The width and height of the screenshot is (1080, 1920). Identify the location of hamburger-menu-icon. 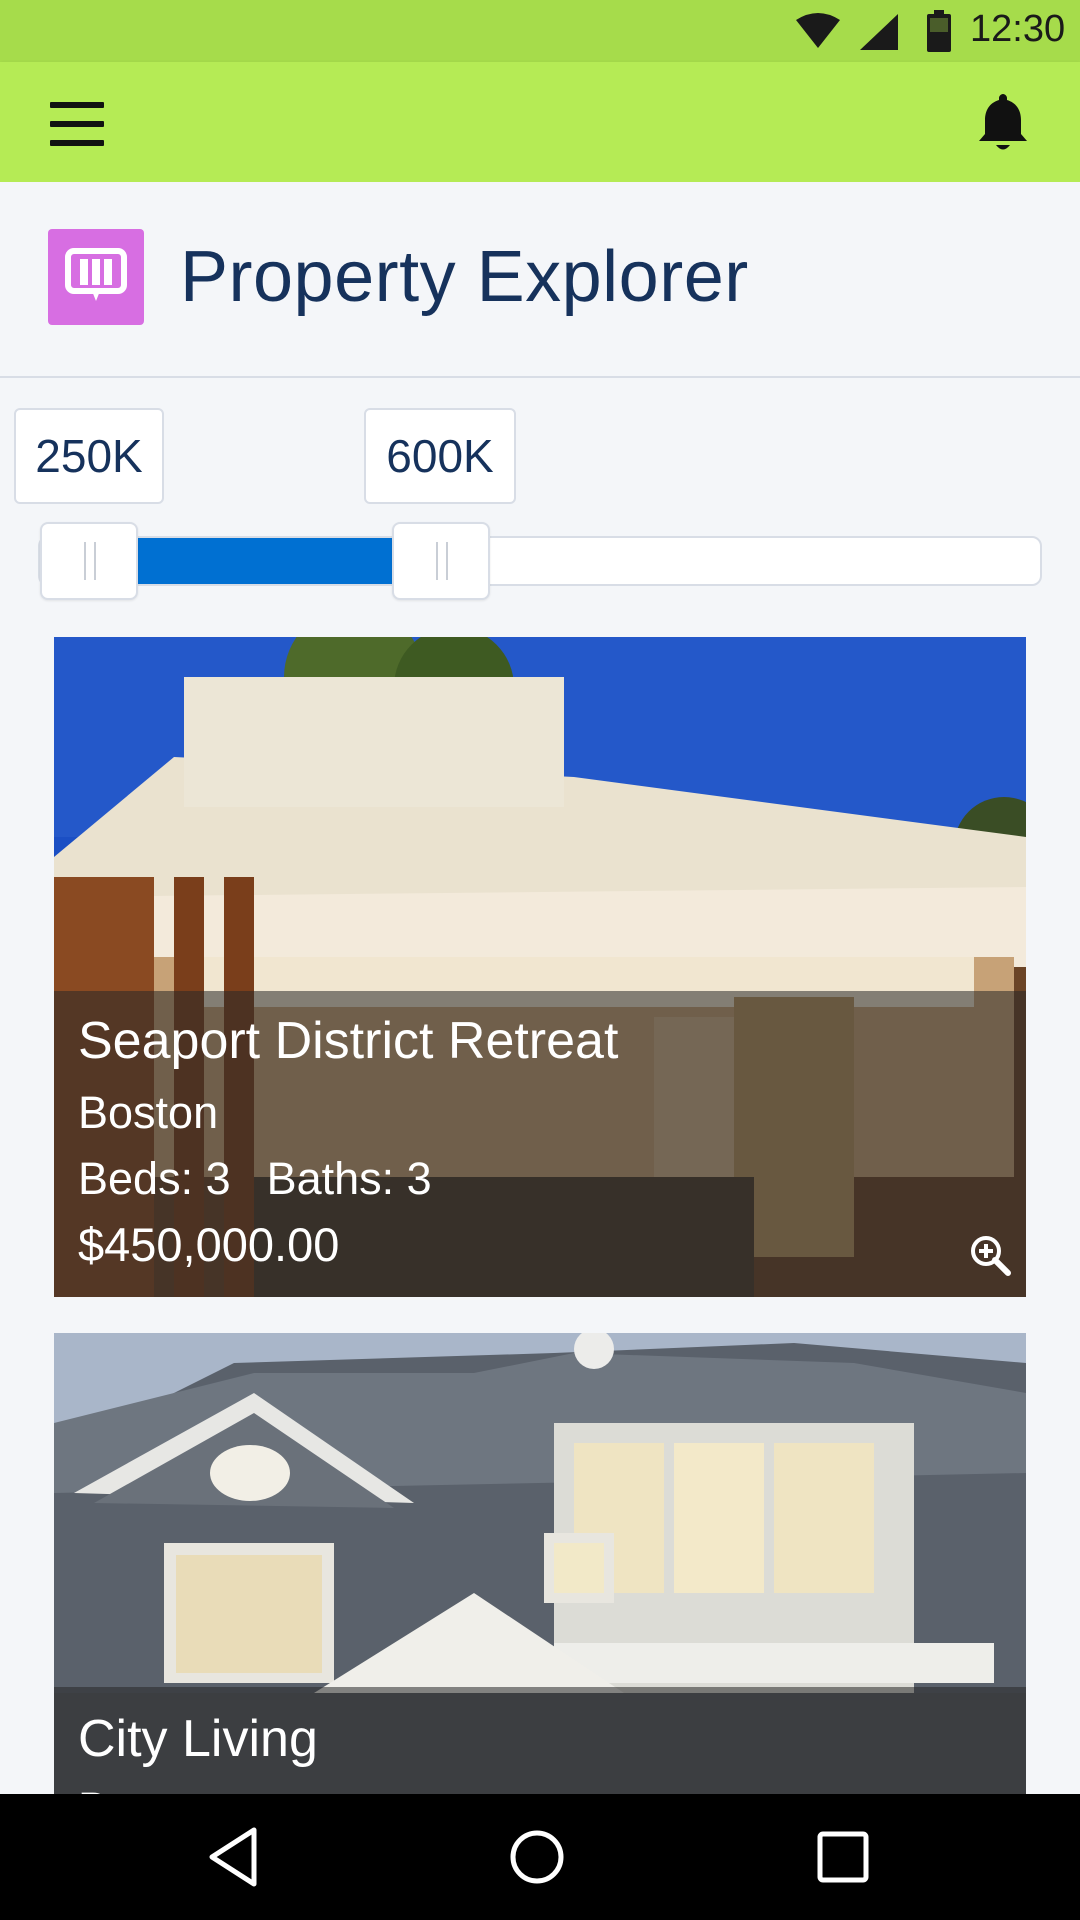
(78, 124).